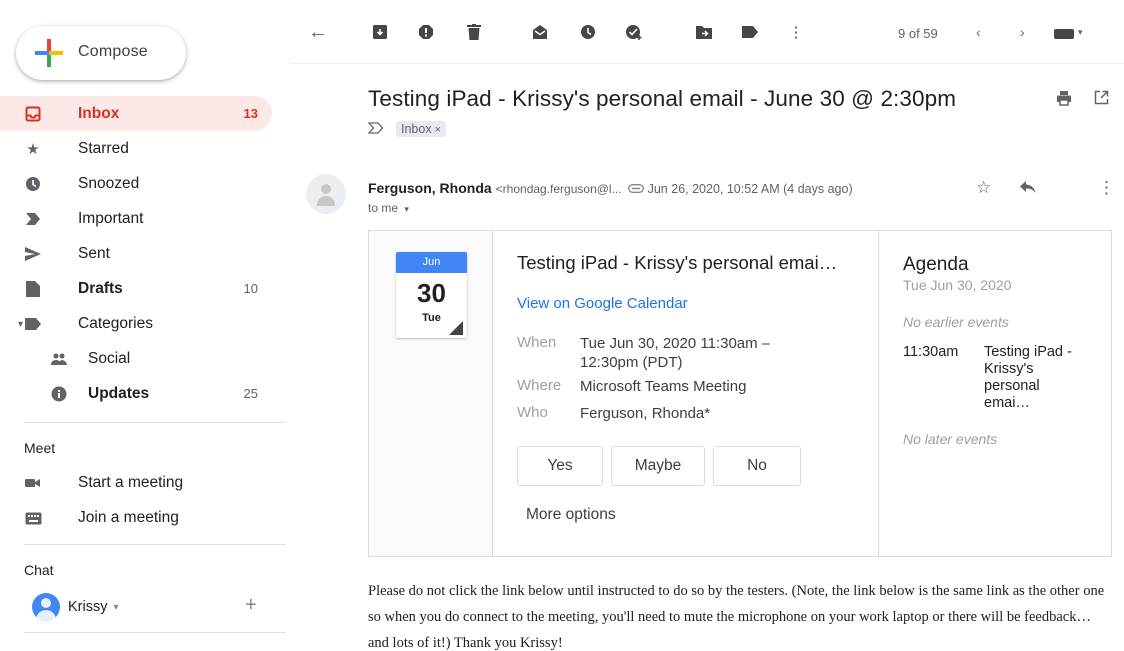  Describe the element at coordinates (33, 324) in the screenshot. I see `label-icon` at that location.